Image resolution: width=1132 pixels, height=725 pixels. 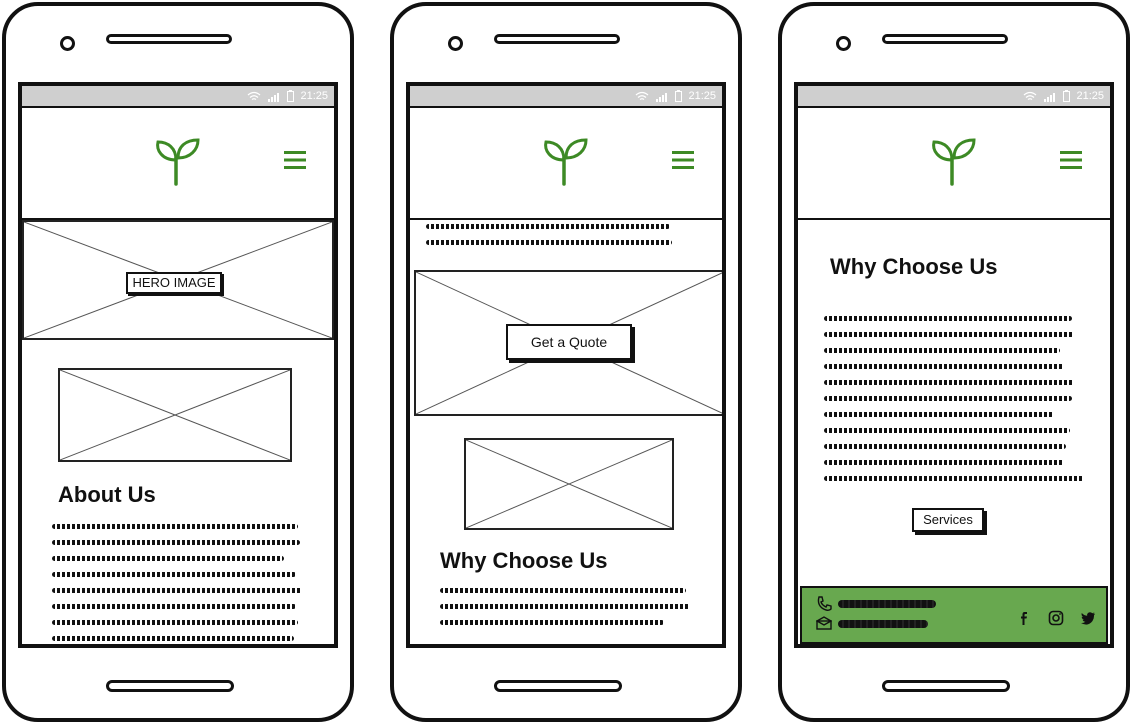 I want to click on email-address-scribble, so click(x=883, y=624).